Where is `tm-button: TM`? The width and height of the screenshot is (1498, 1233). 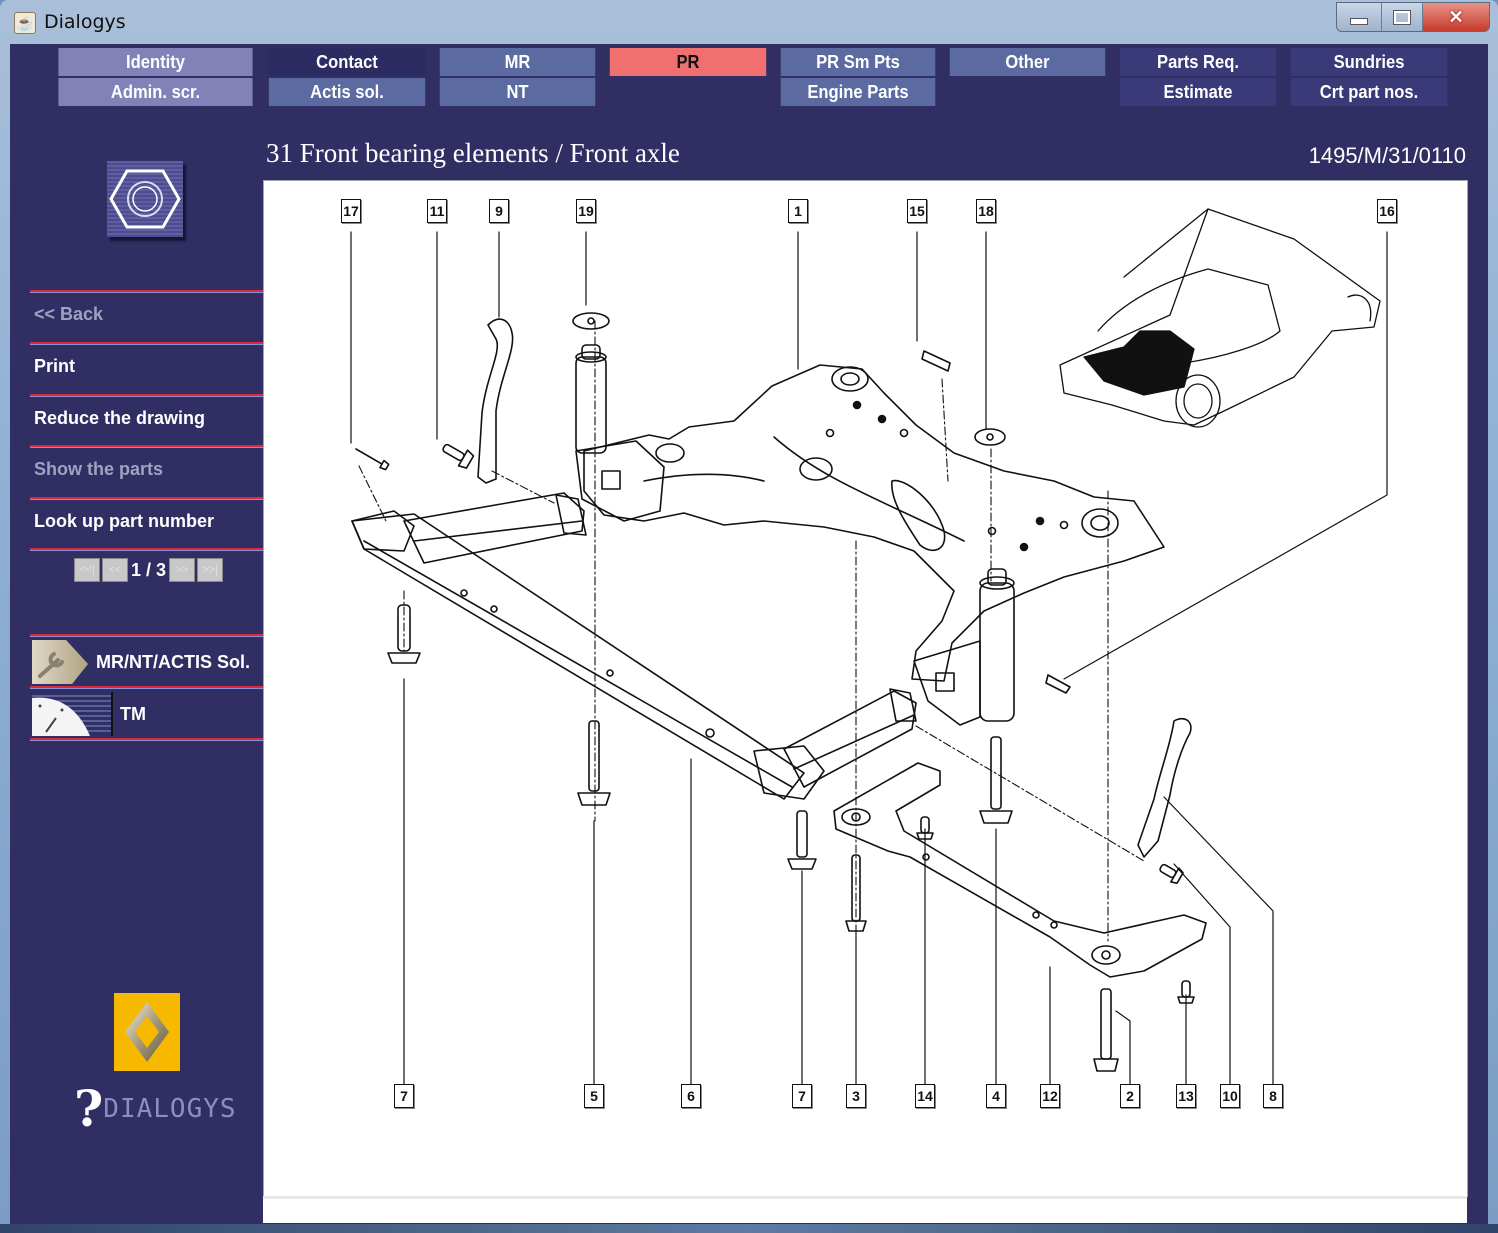
tm-button: TM is located at coordinates (89, 714).